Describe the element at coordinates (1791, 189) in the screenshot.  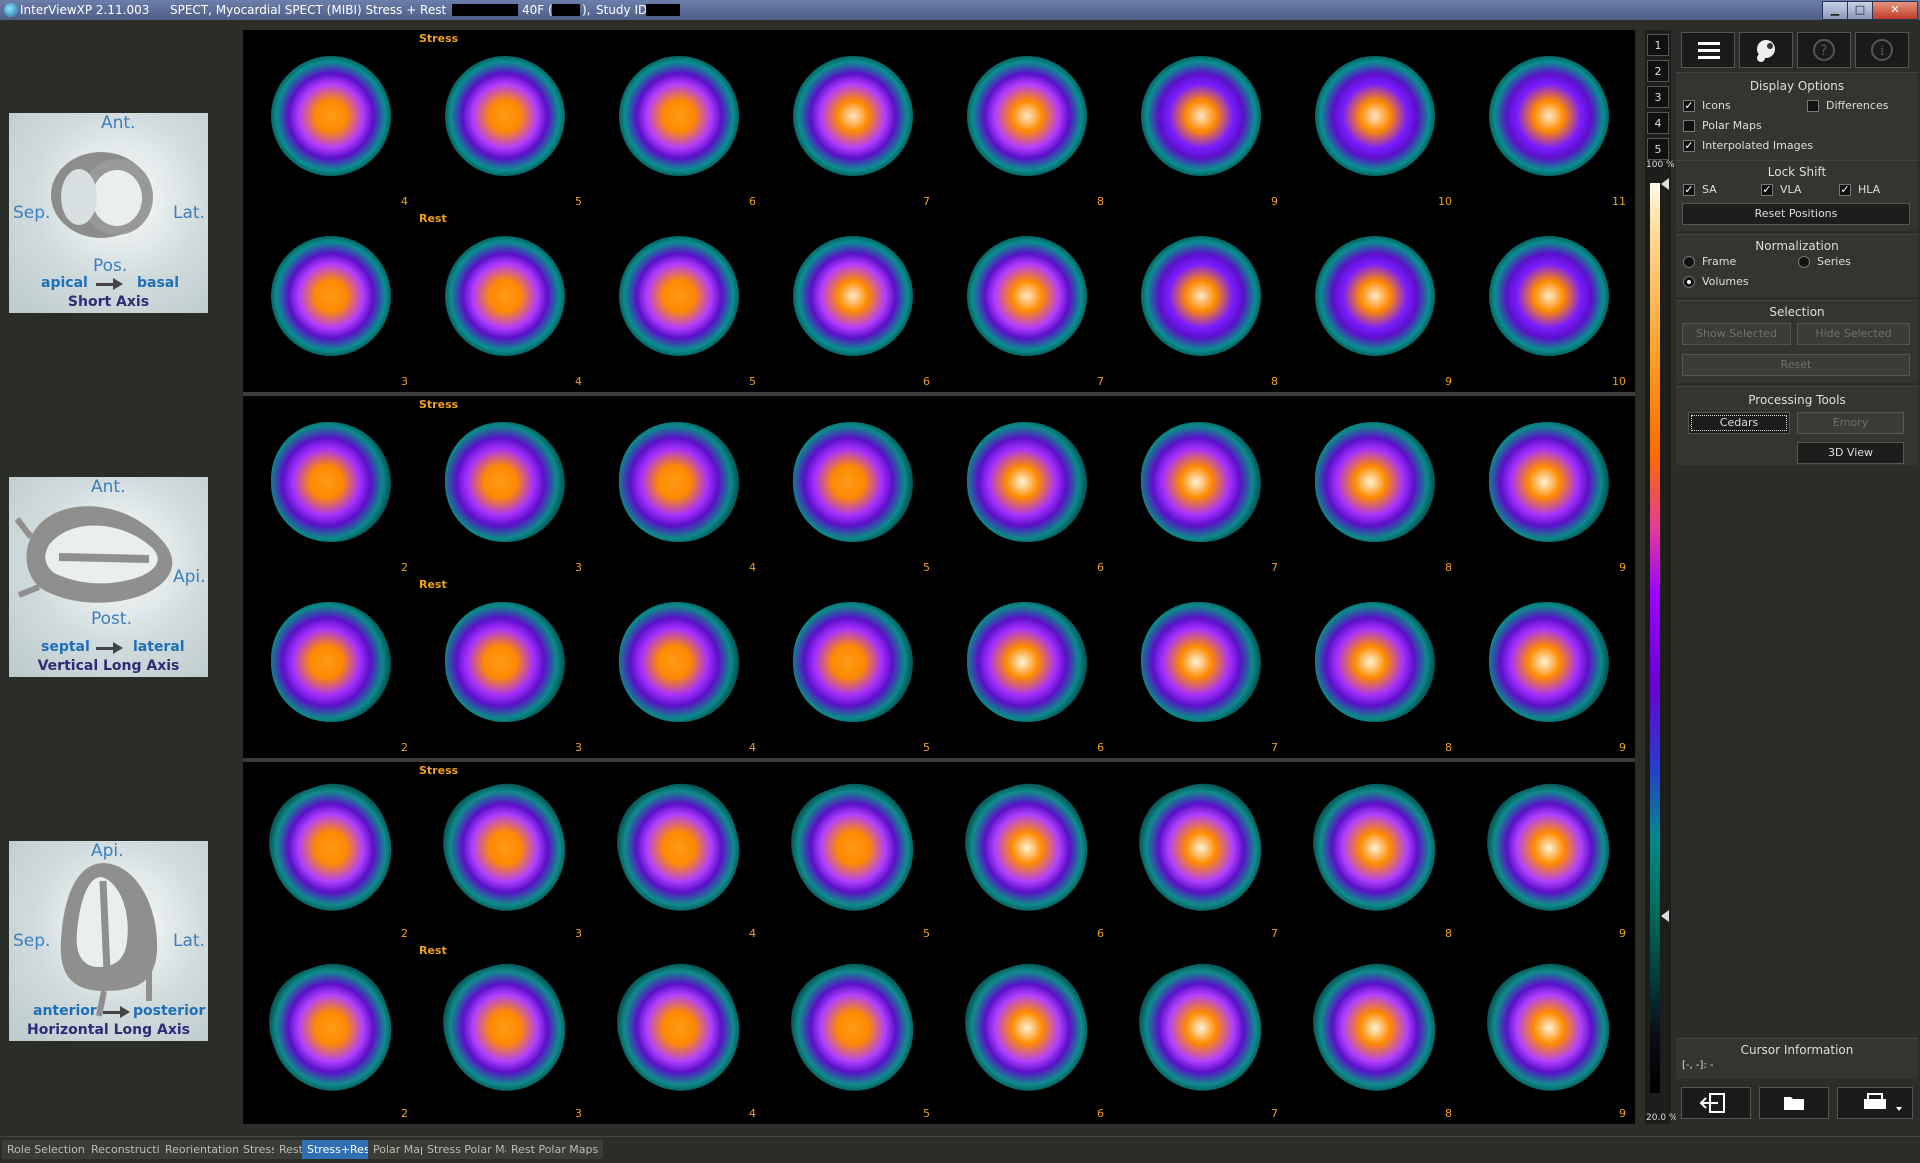
I see `vla-lock-label: VLA` at that location.